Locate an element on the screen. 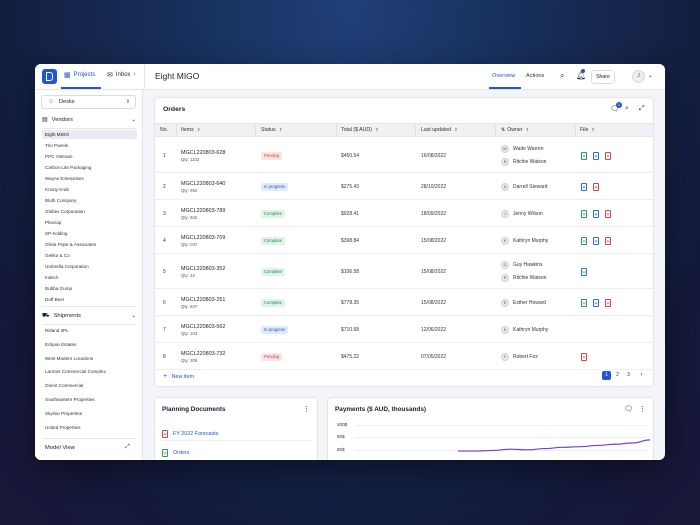  item-code: MGCL220803-789 is located at coordinates (203, 211).